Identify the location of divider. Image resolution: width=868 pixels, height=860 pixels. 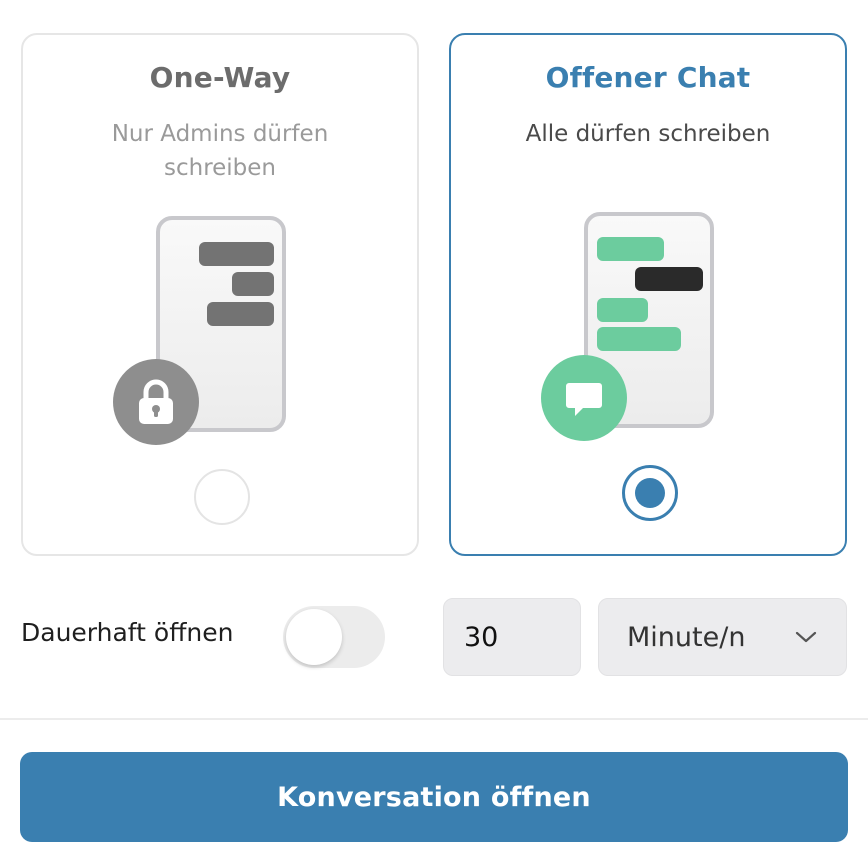
(434, 719).